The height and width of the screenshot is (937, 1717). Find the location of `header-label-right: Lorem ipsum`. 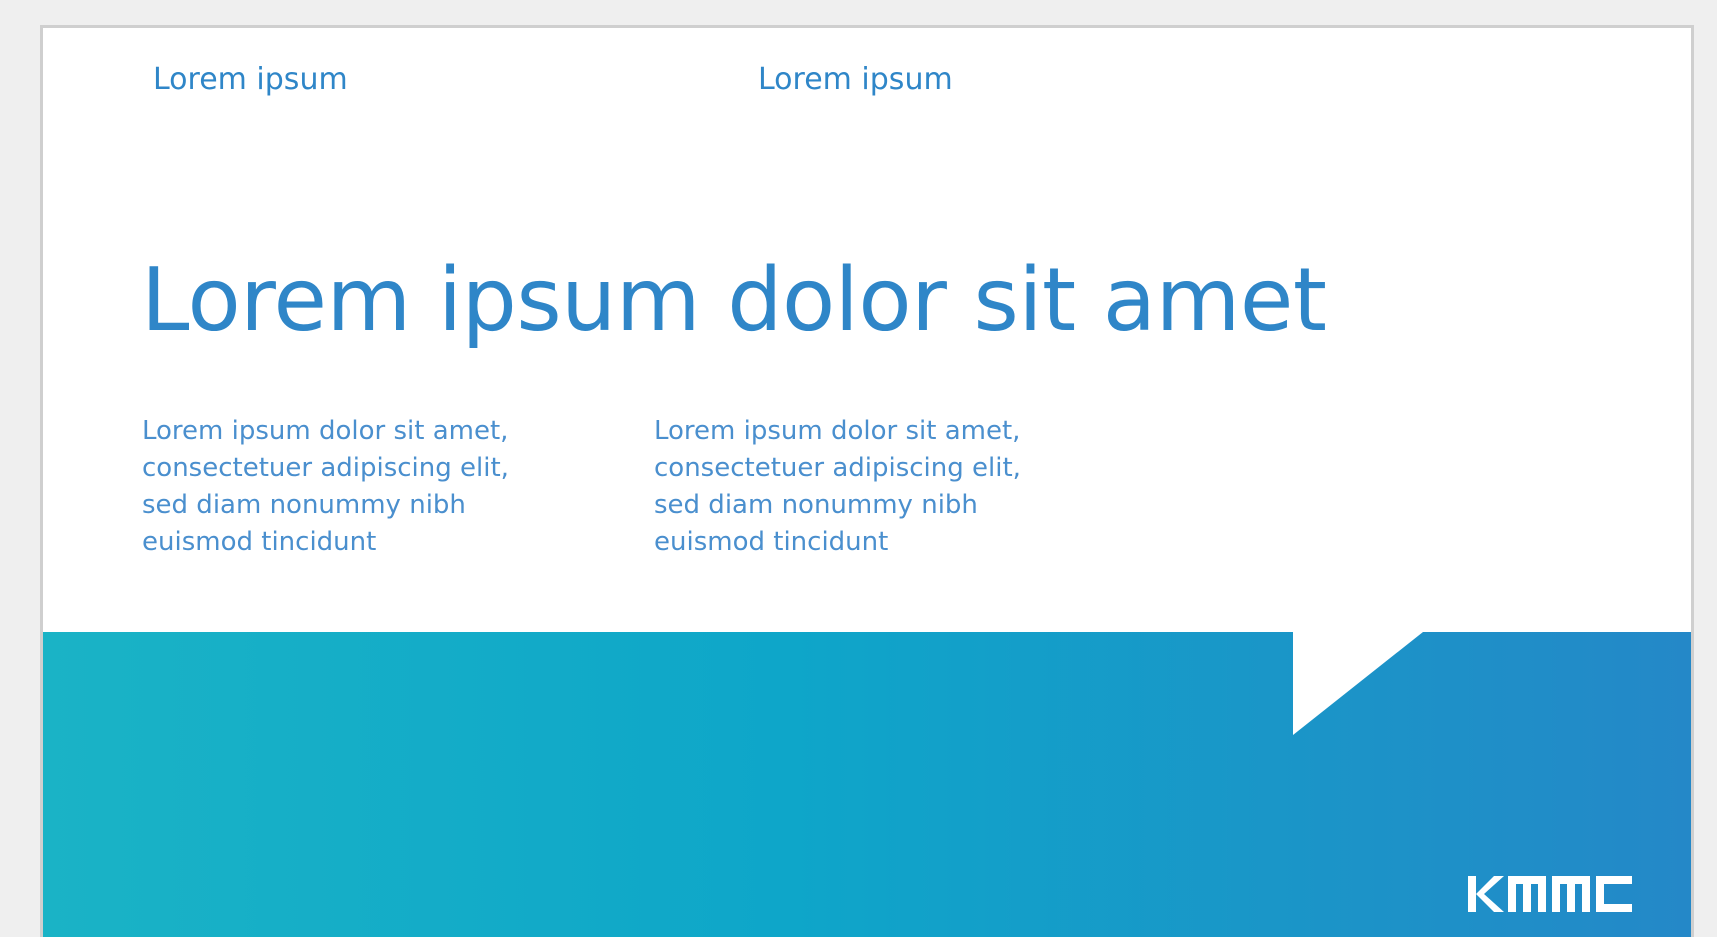

header-label-right: Lorem ipsum is located at coordinates (855, 79).